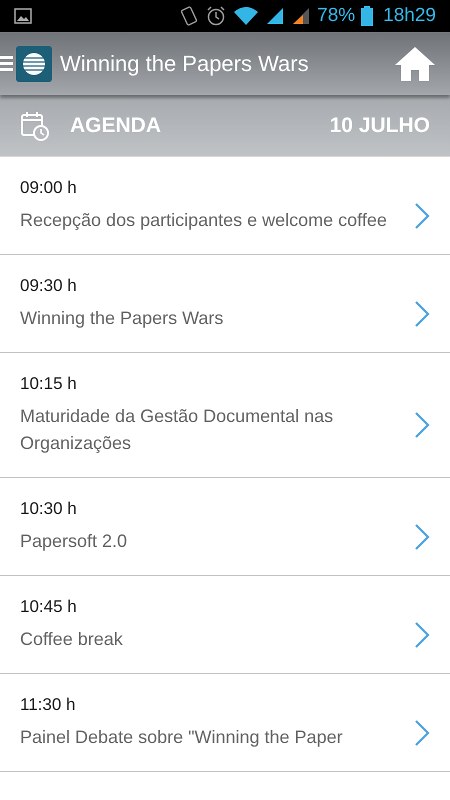 The width and height of the screenshot is (450, 800). What do you see at coordinates (225, 527) in the screenshot?
I see `agenda-item: 10:30 h Papersoft 2.0` at bounding box center [225, 527].